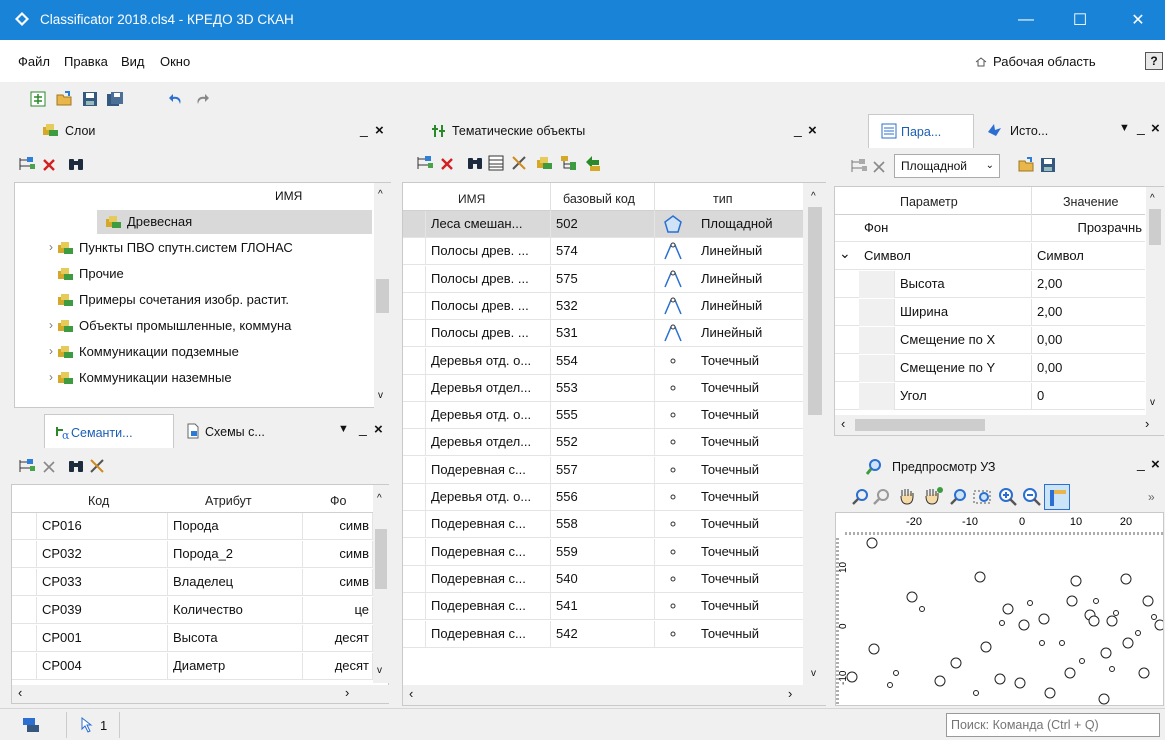  I want to click on menu-edit: Правка, so click(86, 61).